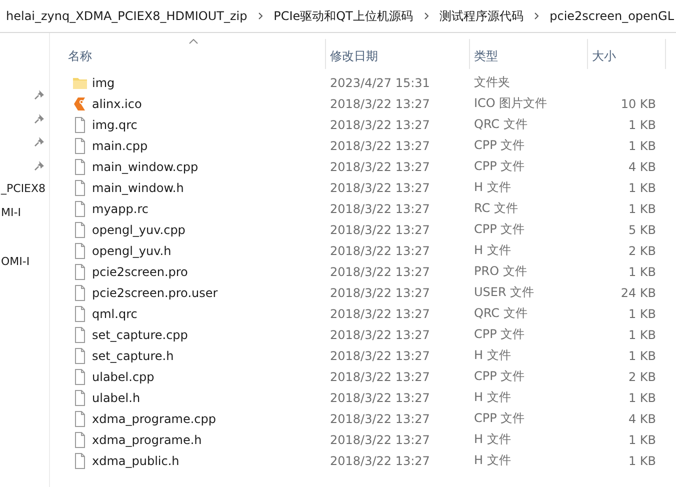 Image resolution: width=676 pixels, height=487 pixels. I want to click on sidebar-item: _PCIEX8, so click(23, 189).